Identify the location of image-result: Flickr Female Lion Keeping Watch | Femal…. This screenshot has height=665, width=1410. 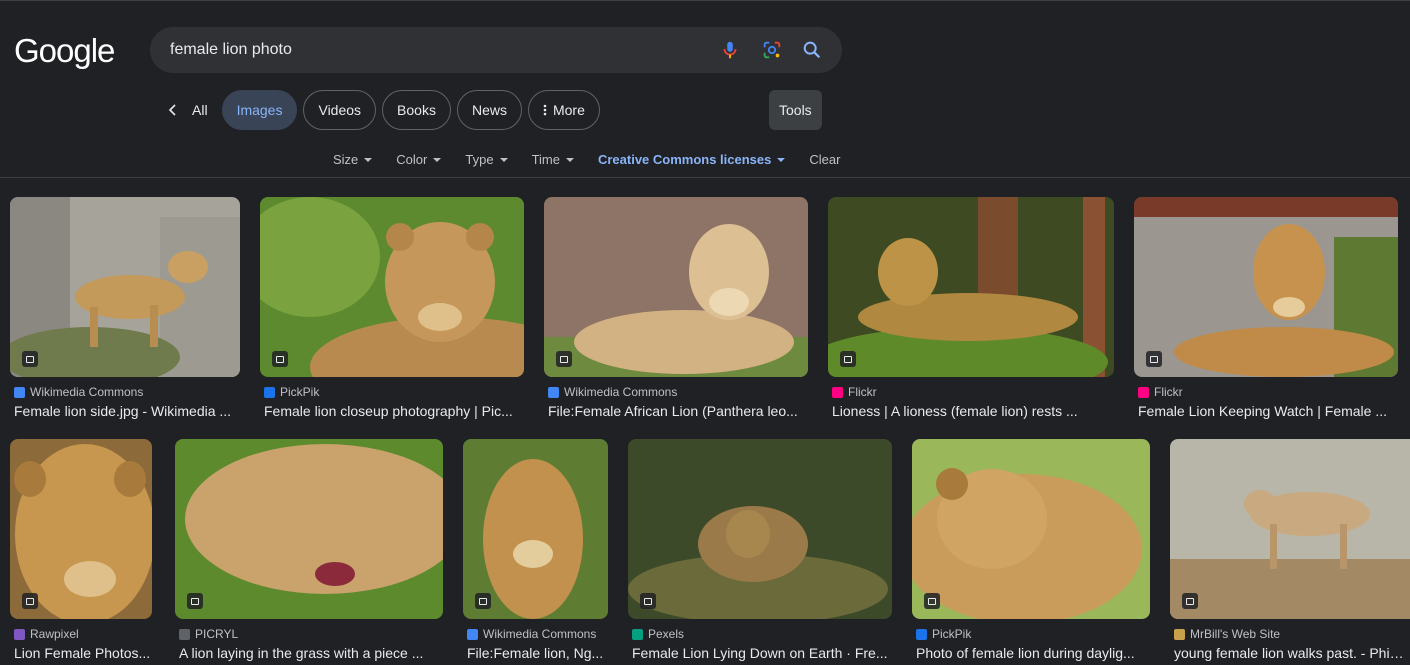
(1266, 308).